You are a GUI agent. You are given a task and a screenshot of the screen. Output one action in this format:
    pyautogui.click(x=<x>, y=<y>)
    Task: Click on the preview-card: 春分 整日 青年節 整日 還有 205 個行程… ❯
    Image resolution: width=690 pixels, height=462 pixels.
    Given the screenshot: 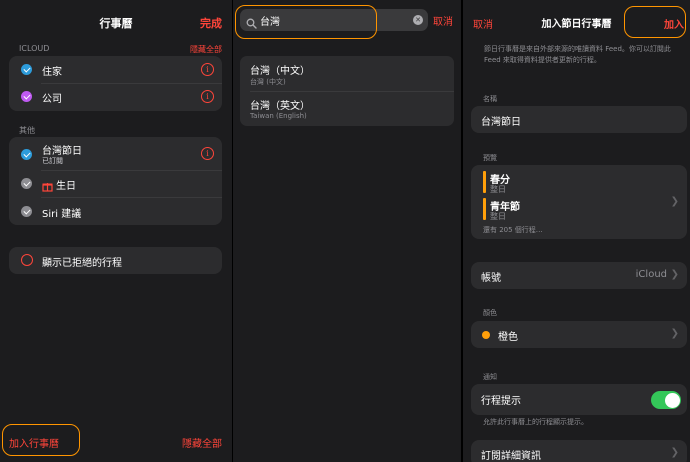 What is the action you would take?
    pyautogui.click(x=579, y=202)
    